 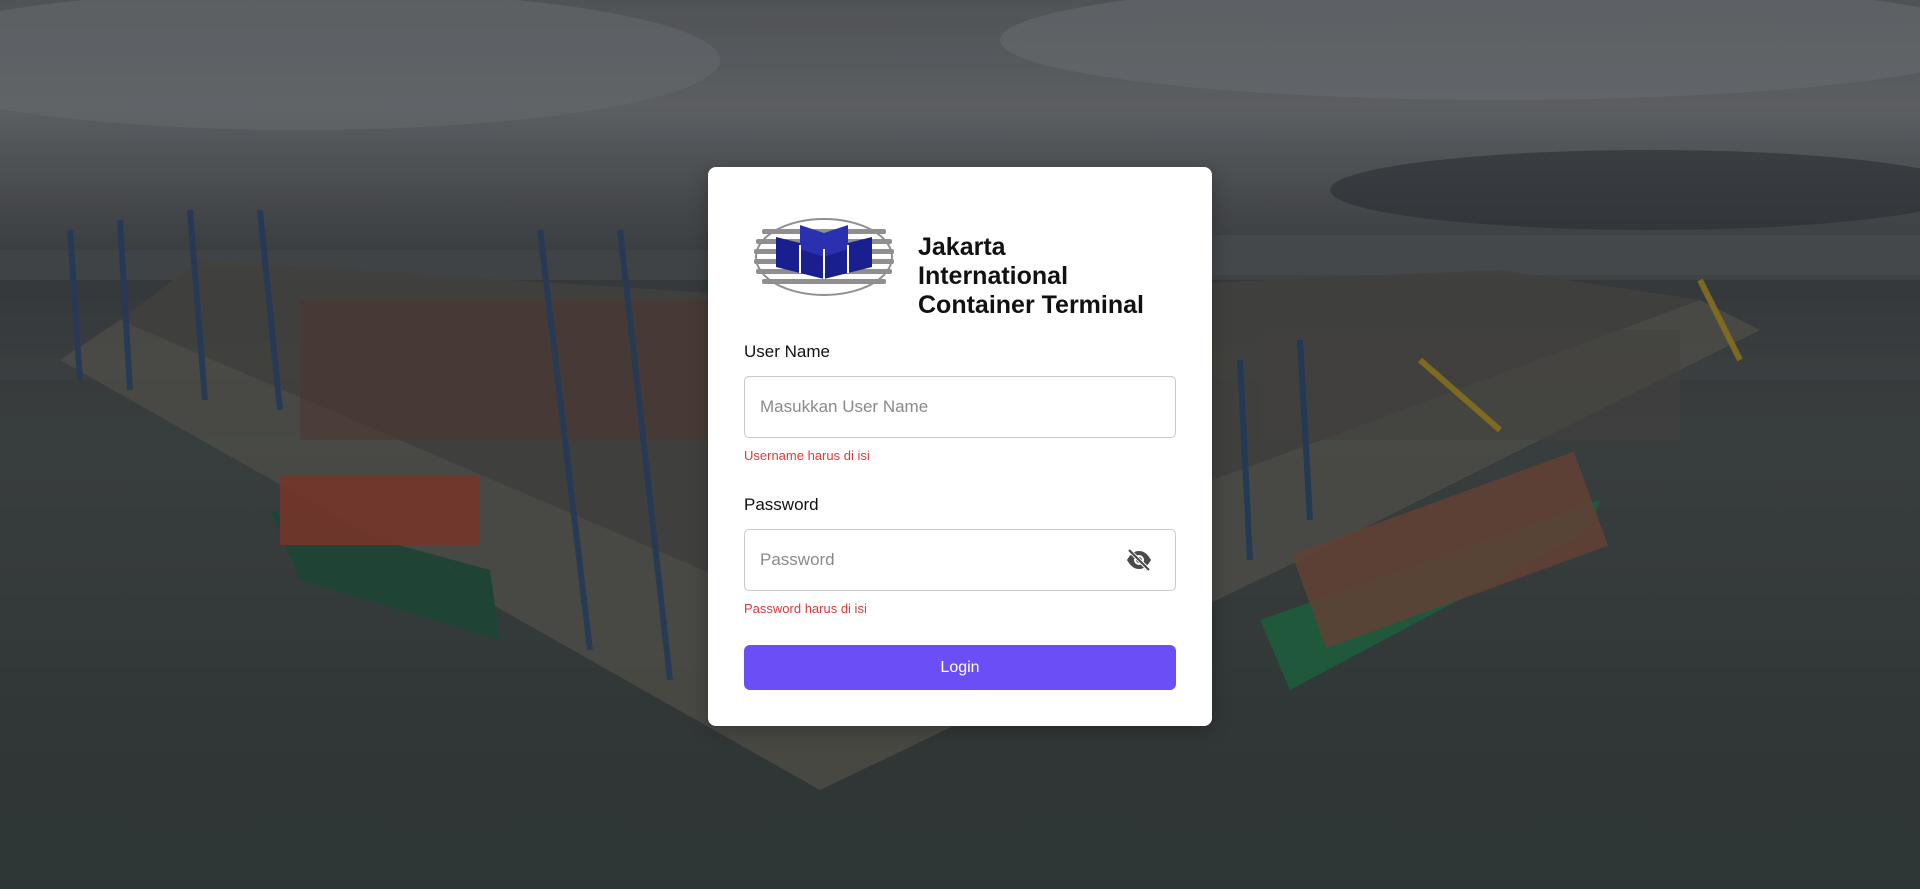 What do you see at coordinates (781, 504) in the screenshot?
I see `password-label: Password` at bounding box center [781, 504].